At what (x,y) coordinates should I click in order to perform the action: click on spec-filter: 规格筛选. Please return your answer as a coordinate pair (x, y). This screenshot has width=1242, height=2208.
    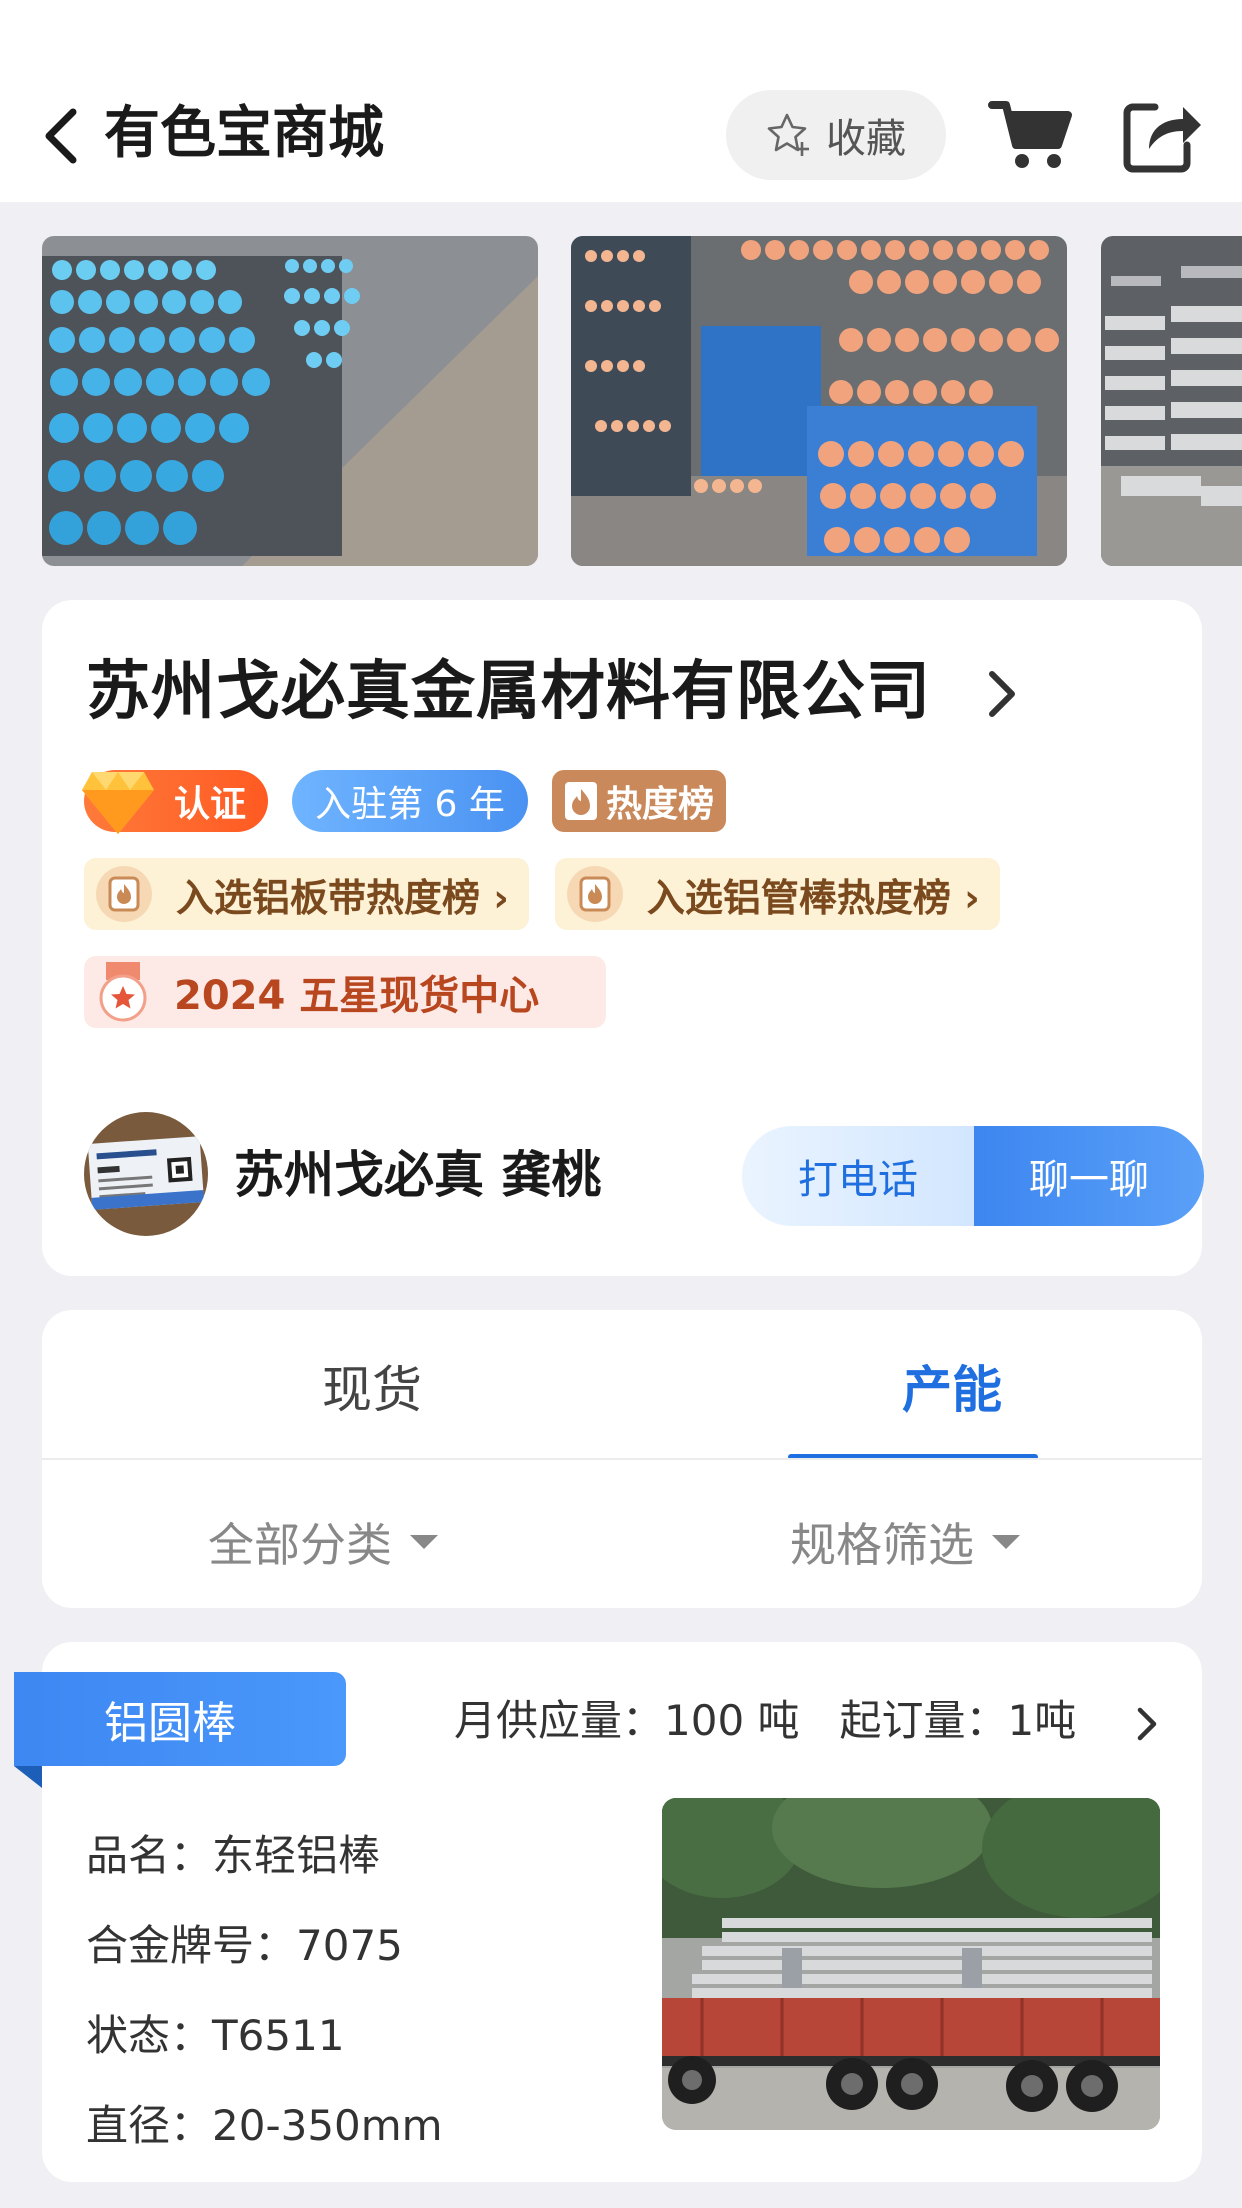
    Looking at the image, I should click on (905, 1542).